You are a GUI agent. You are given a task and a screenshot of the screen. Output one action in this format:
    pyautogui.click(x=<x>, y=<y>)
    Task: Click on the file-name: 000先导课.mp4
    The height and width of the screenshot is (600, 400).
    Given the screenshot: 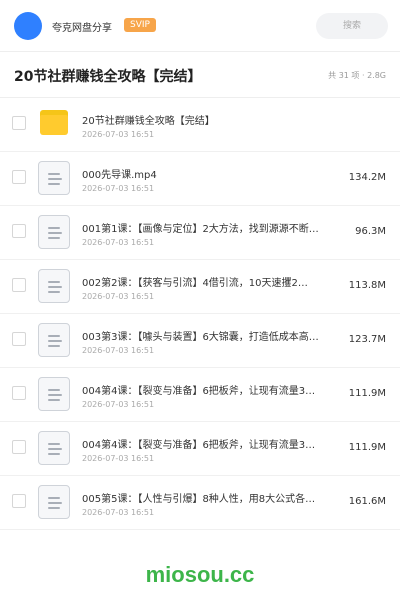 What is the action you would take?
    pyautogui.click(x=119, y=175)
    